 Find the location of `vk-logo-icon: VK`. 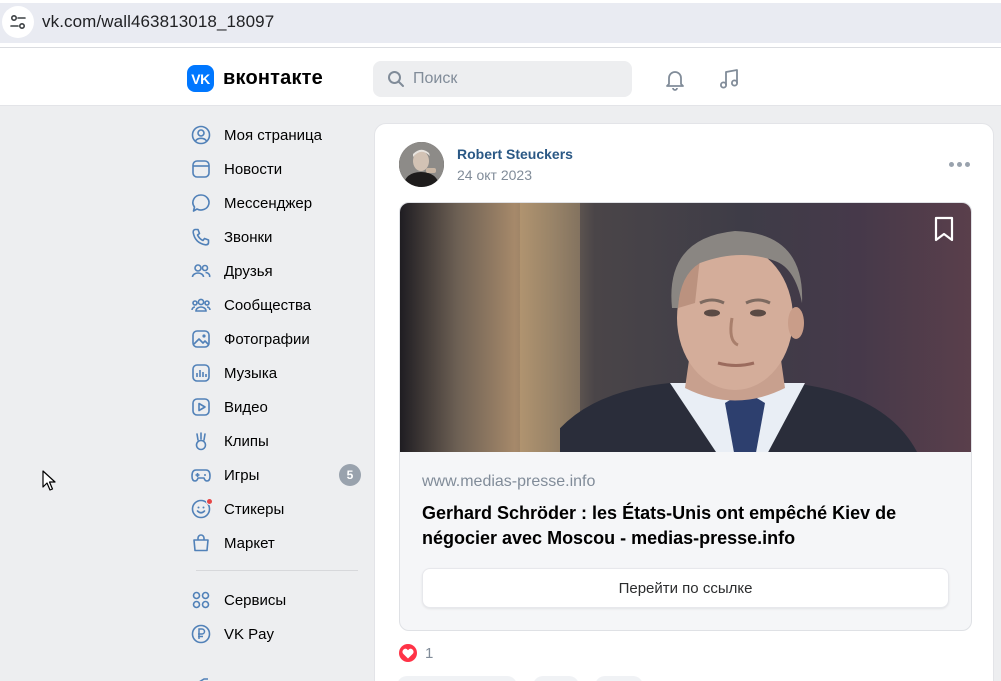

vk-logo-icon: VK is located at coordinates (200, 78).